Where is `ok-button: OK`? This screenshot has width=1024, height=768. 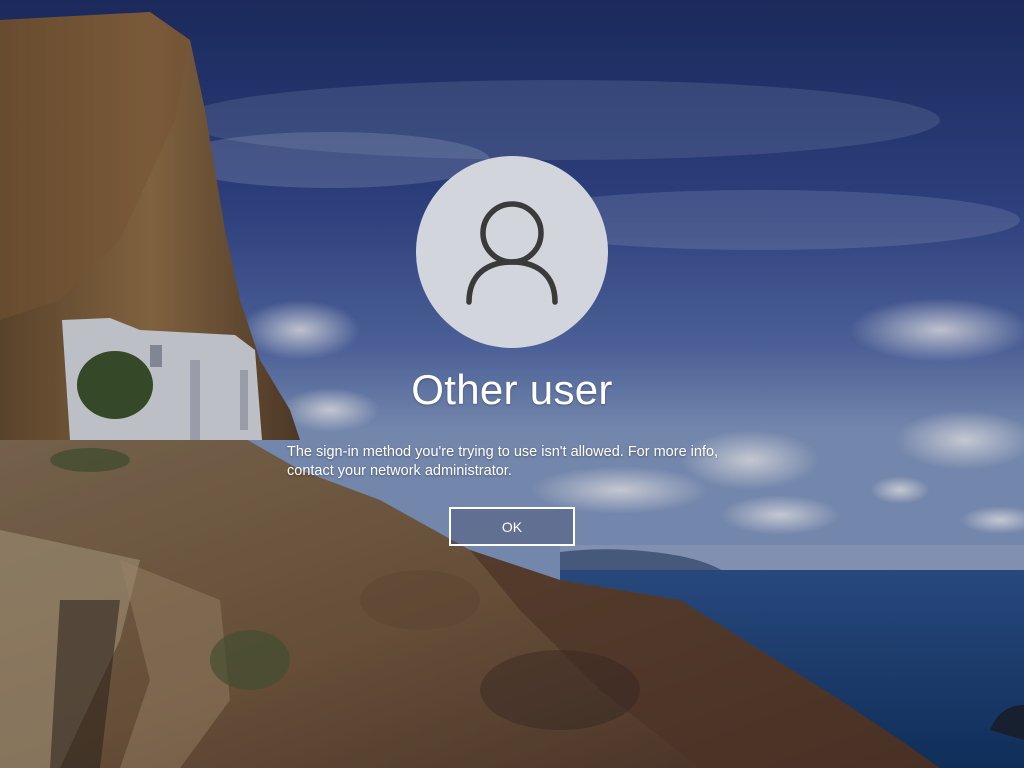 ok-button: OK is located at coordinates (512, 526).